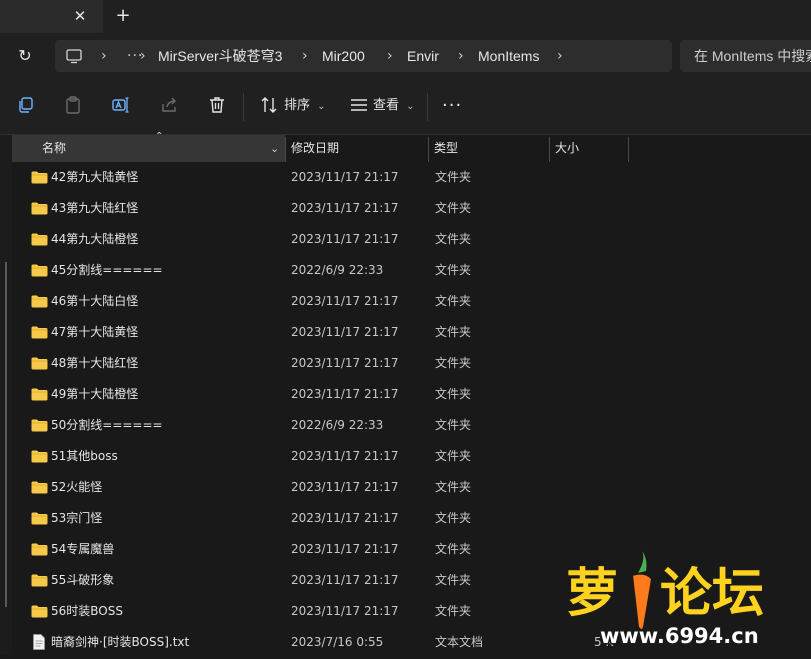 This screenshot has height=659, width=811. Describe the element at coordinates (411, 363) in the screenshot. I see `folder-row: 48第十大陆红怪 2023/11/17 21:17 文件夹` at that location.